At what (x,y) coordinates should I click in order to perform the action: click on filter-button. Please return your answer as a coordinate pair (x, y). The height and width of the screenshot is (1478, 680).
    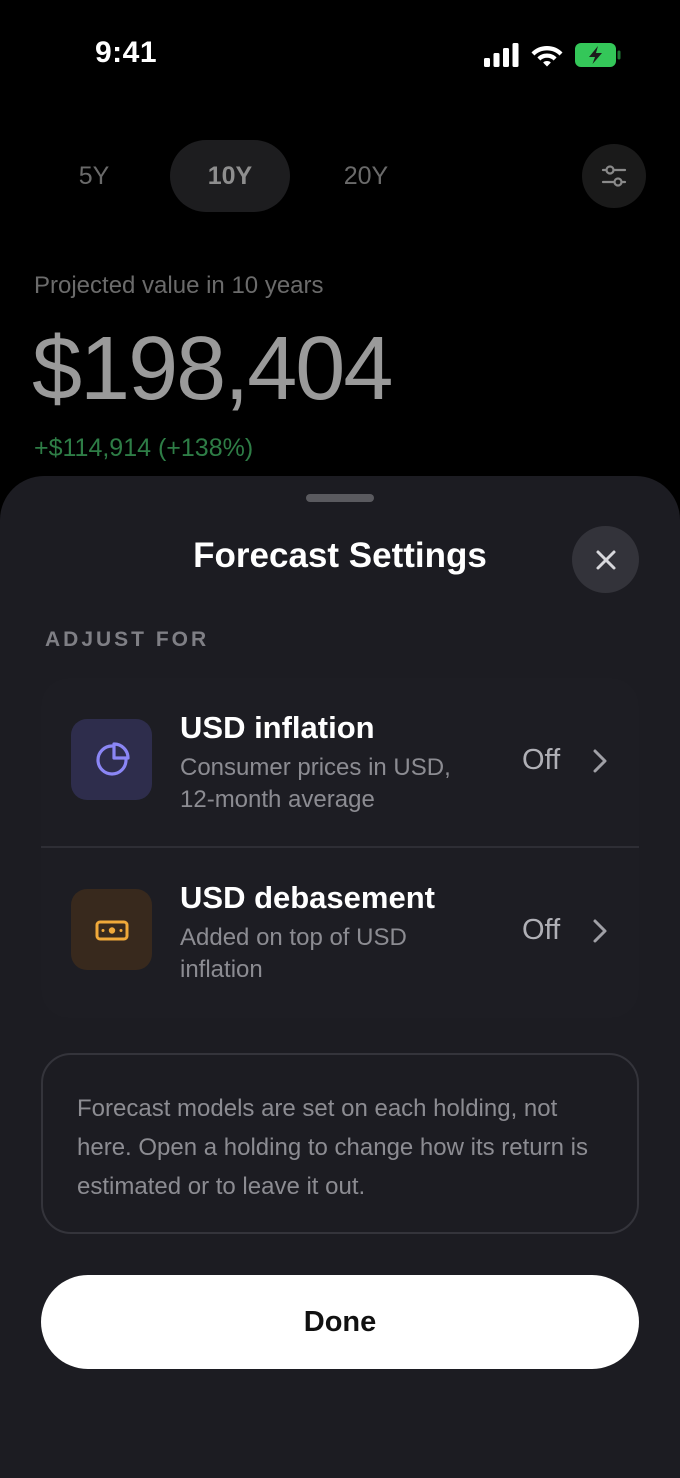
    Looking at the image, I should click on (614, 176).